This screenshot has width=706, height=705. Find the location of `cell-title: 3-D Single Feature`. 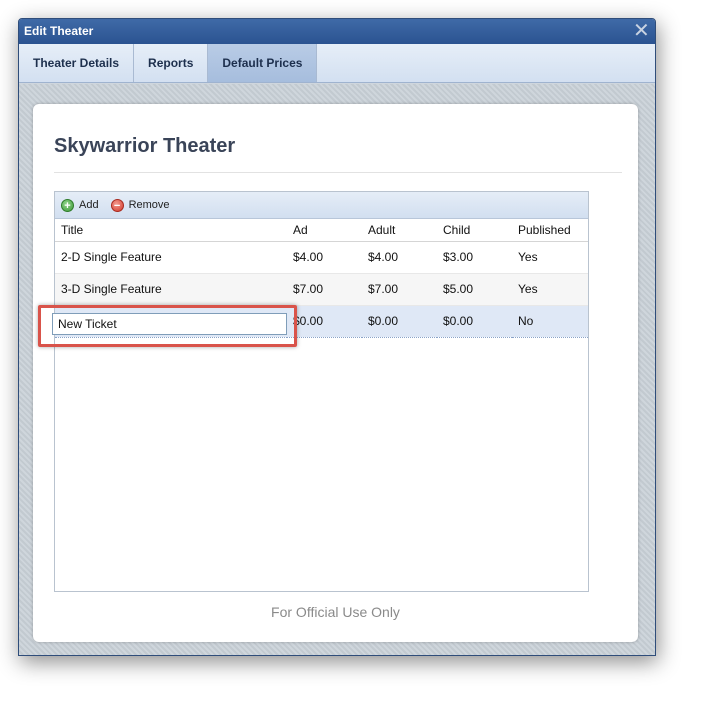

cell-title: 3-D Single Feature is located at coordinates (171, 289).